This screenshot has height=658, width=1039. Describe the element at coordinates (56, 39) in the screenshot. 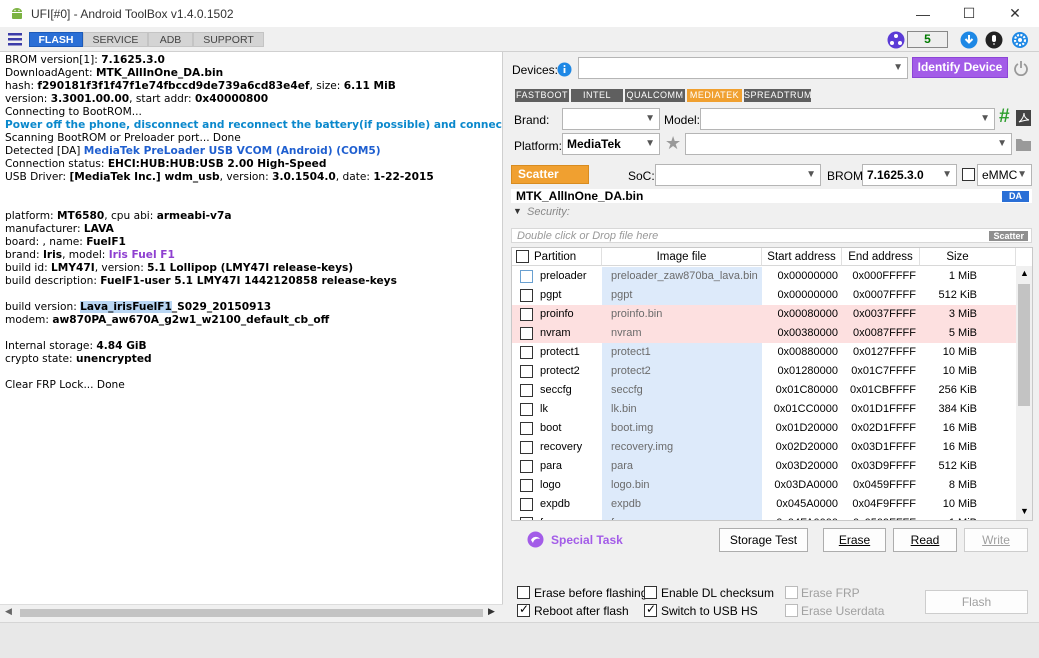

I see `tab-flash: FLASH` at that location.